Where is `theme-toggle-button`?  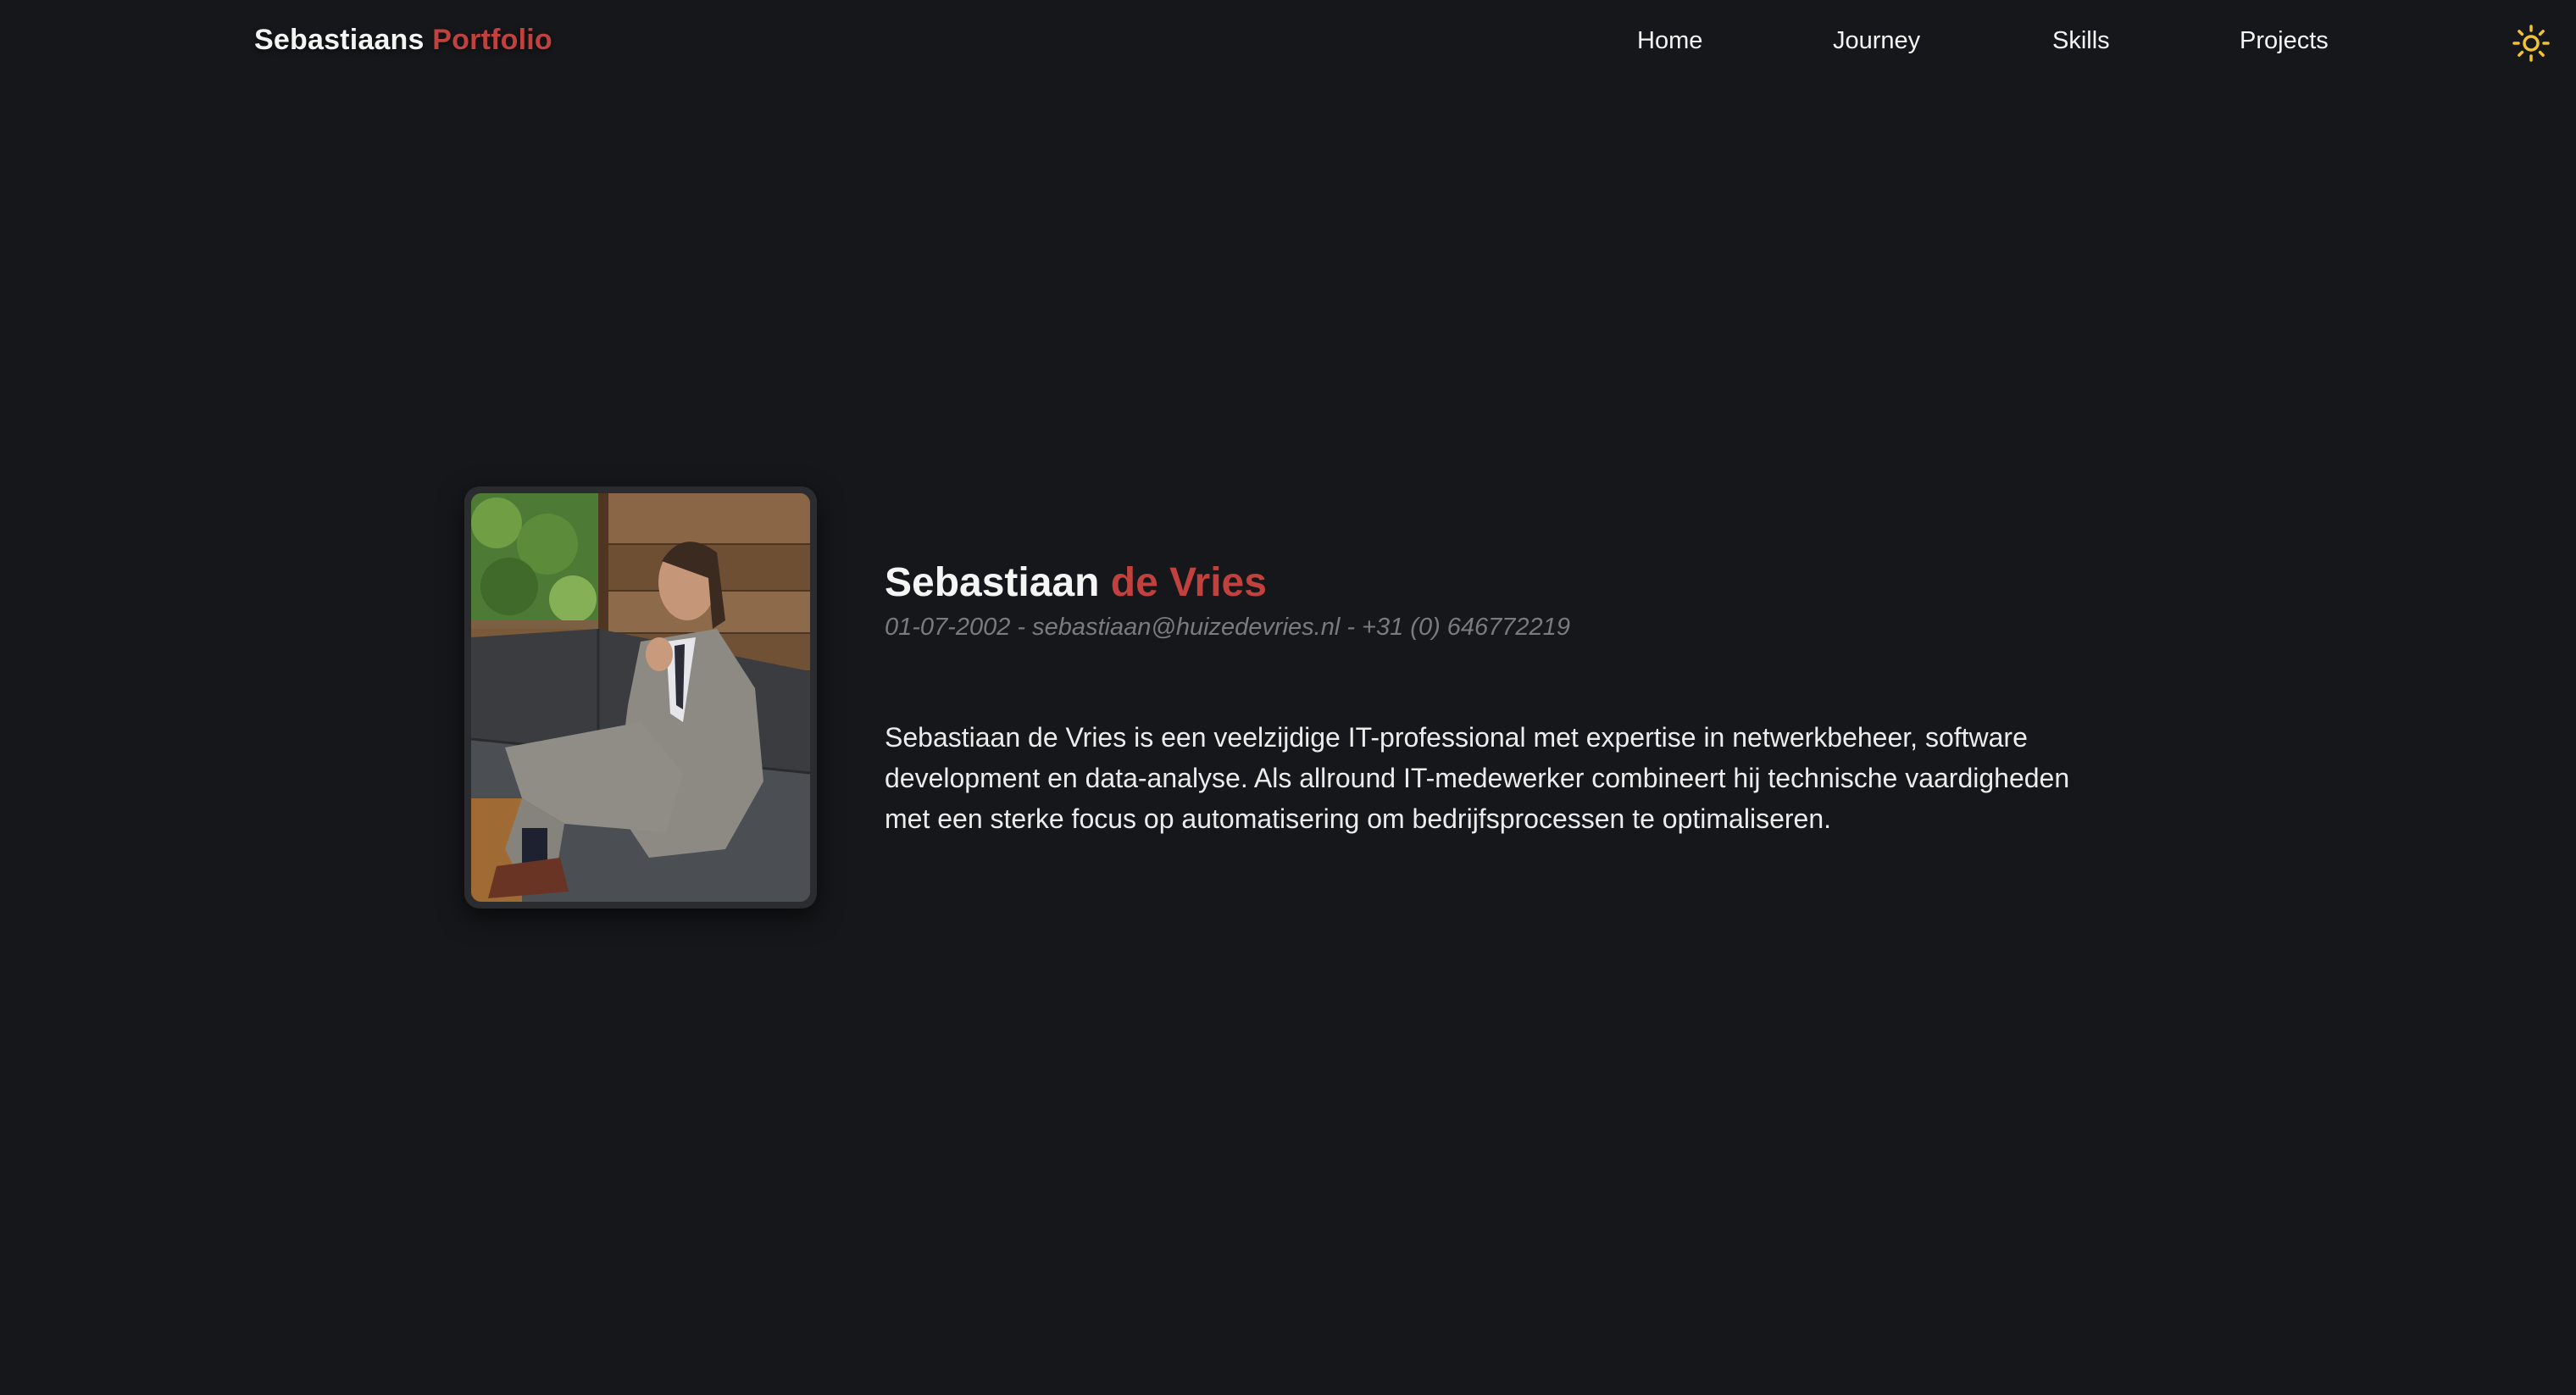 theme-toggle-button is located at coordinates (2531, 43).